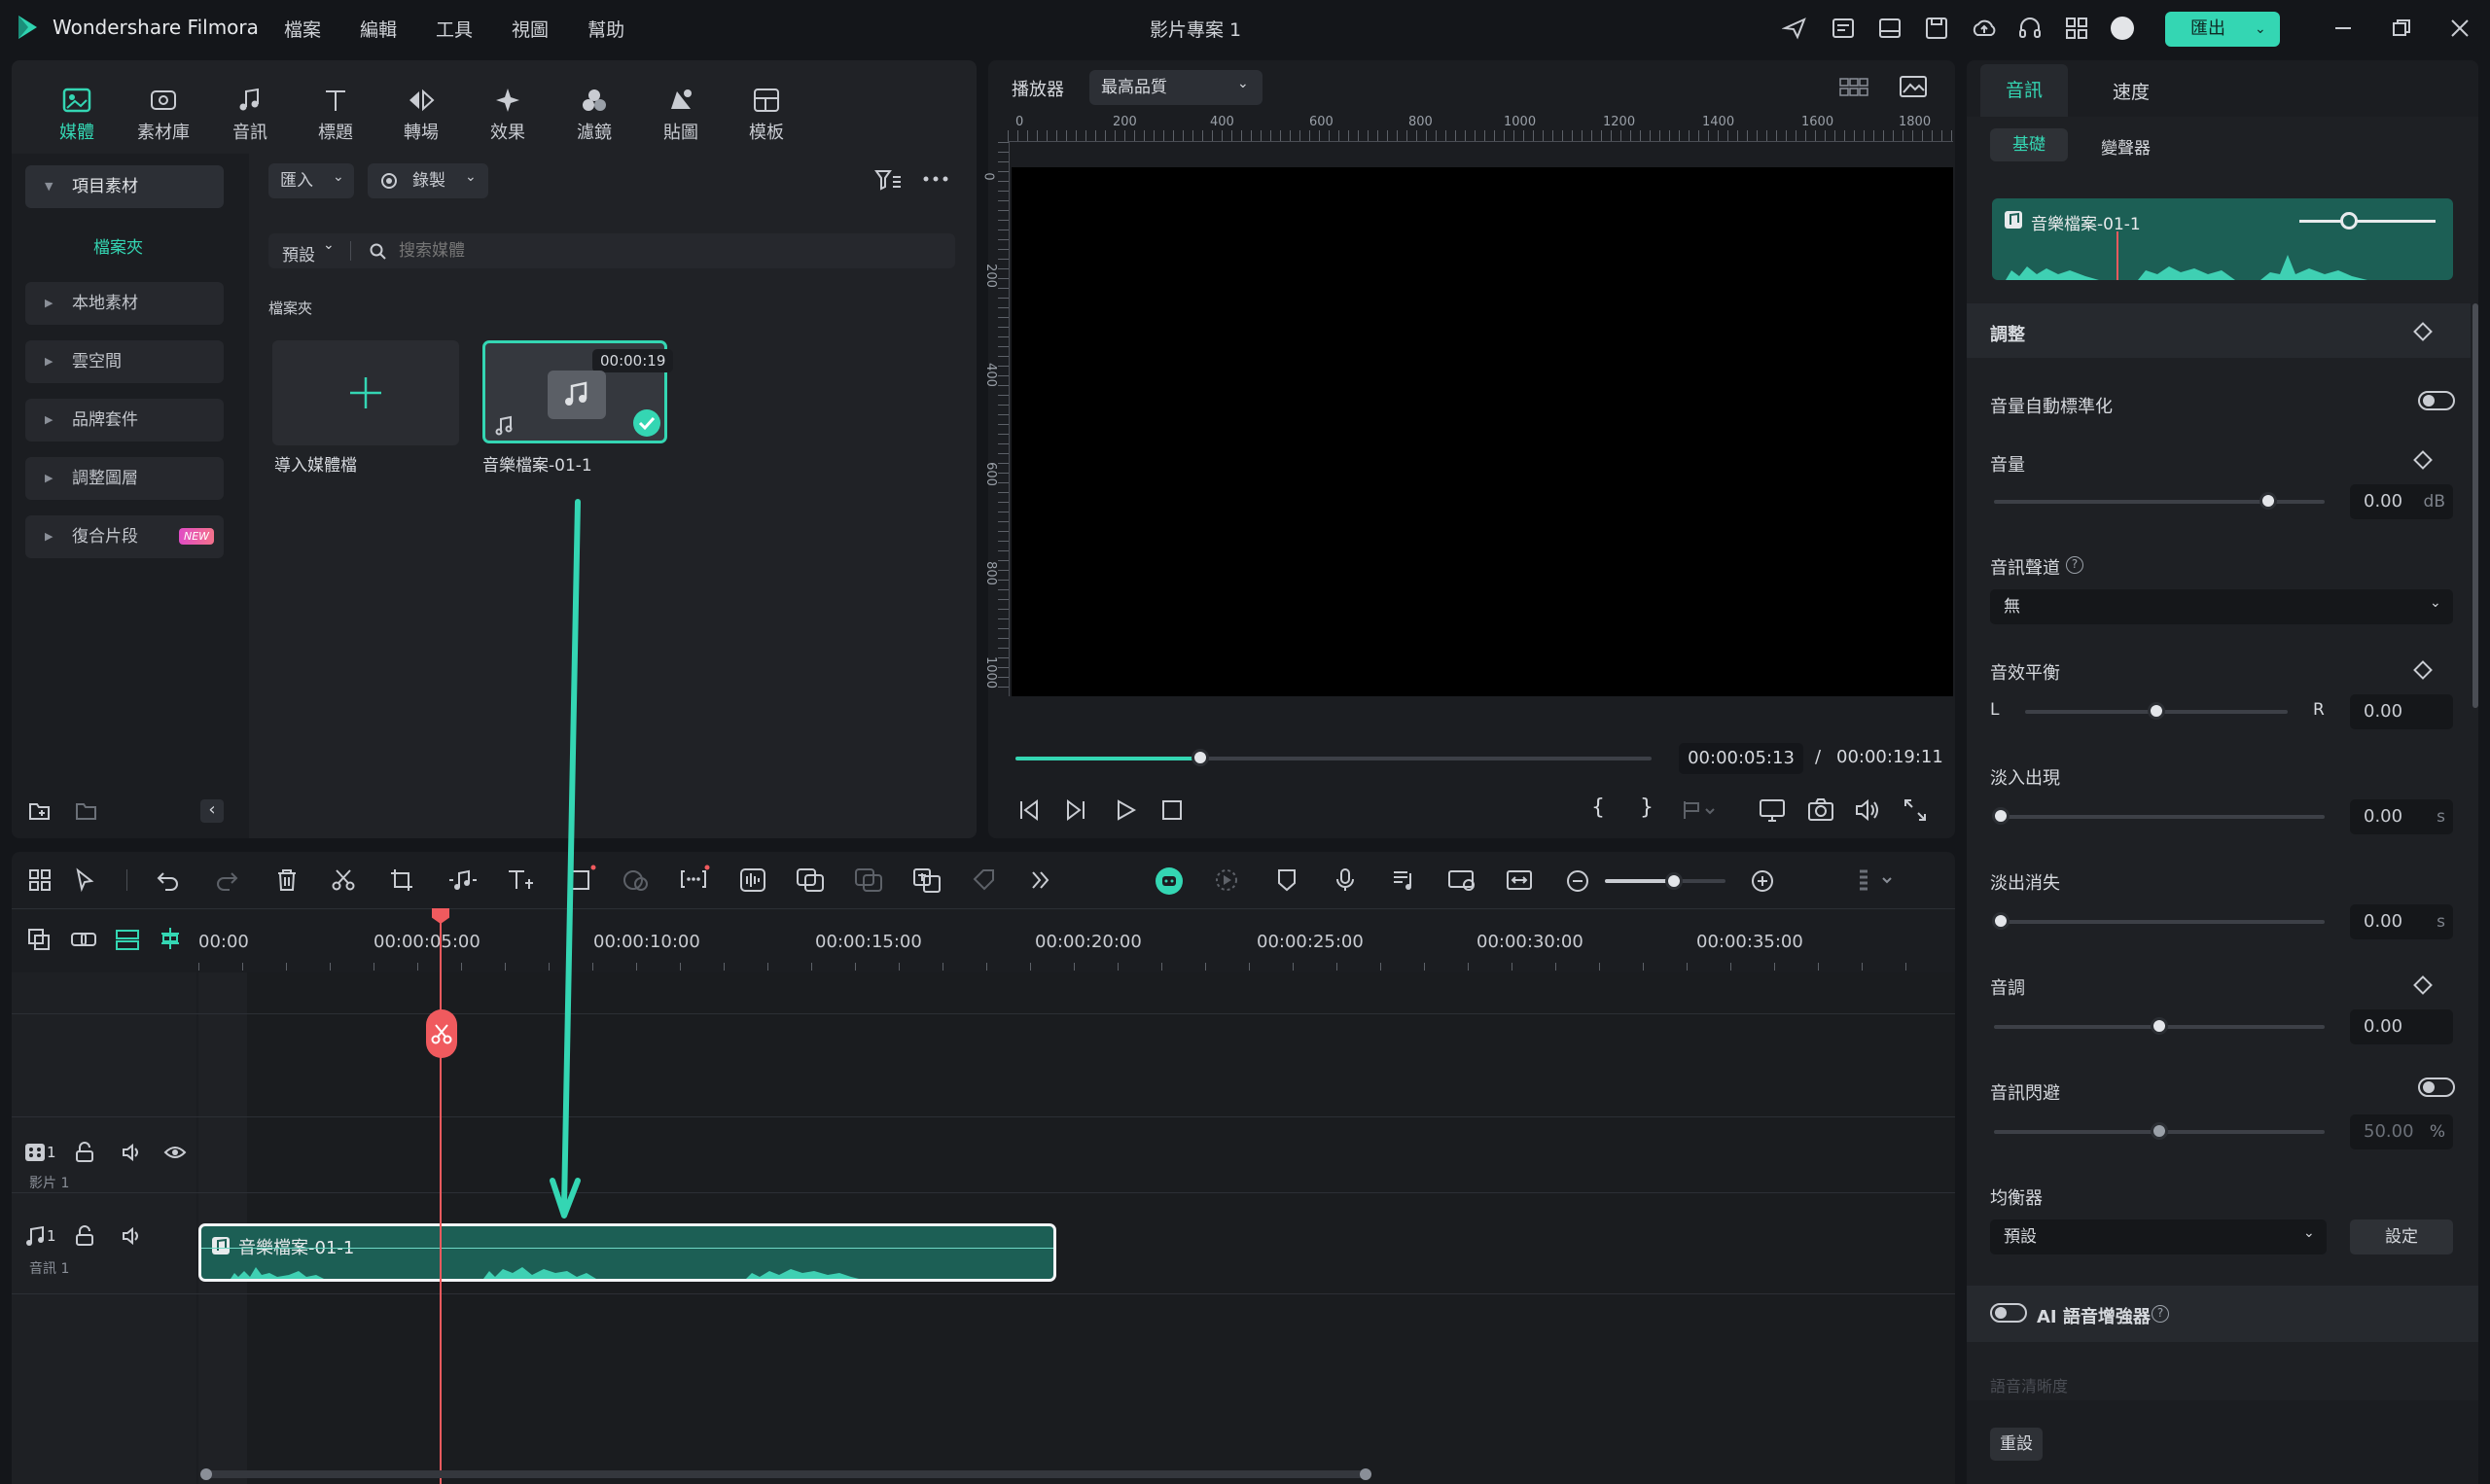  What do you see at coordinates (1125, 810) in the screenshot?
I see `play-icon` at bounding box center [1125, 810].